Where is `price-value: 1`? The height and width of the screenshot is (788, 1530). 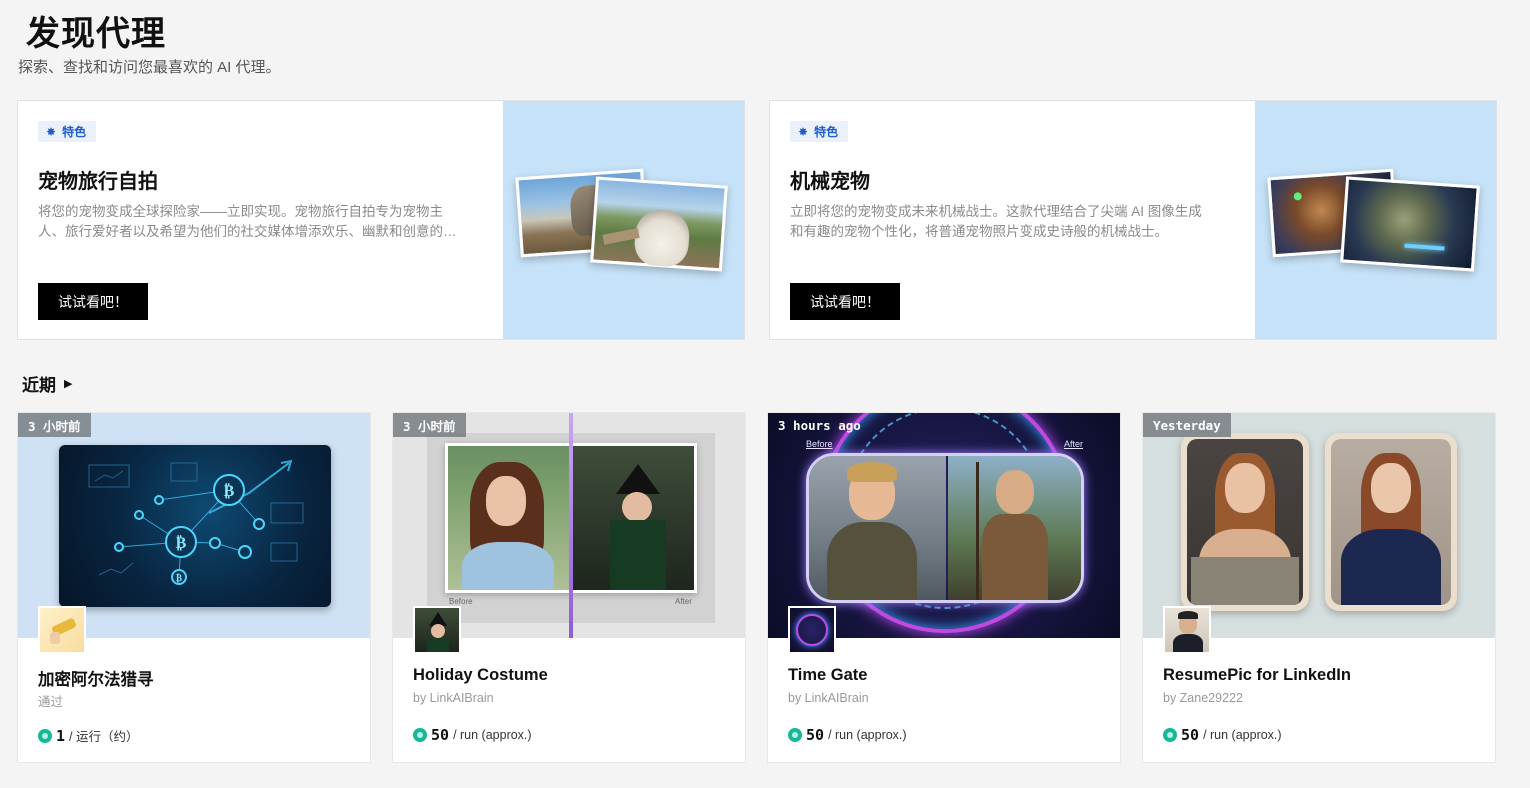
price-value: 1 is located at coordinates (61, 735).